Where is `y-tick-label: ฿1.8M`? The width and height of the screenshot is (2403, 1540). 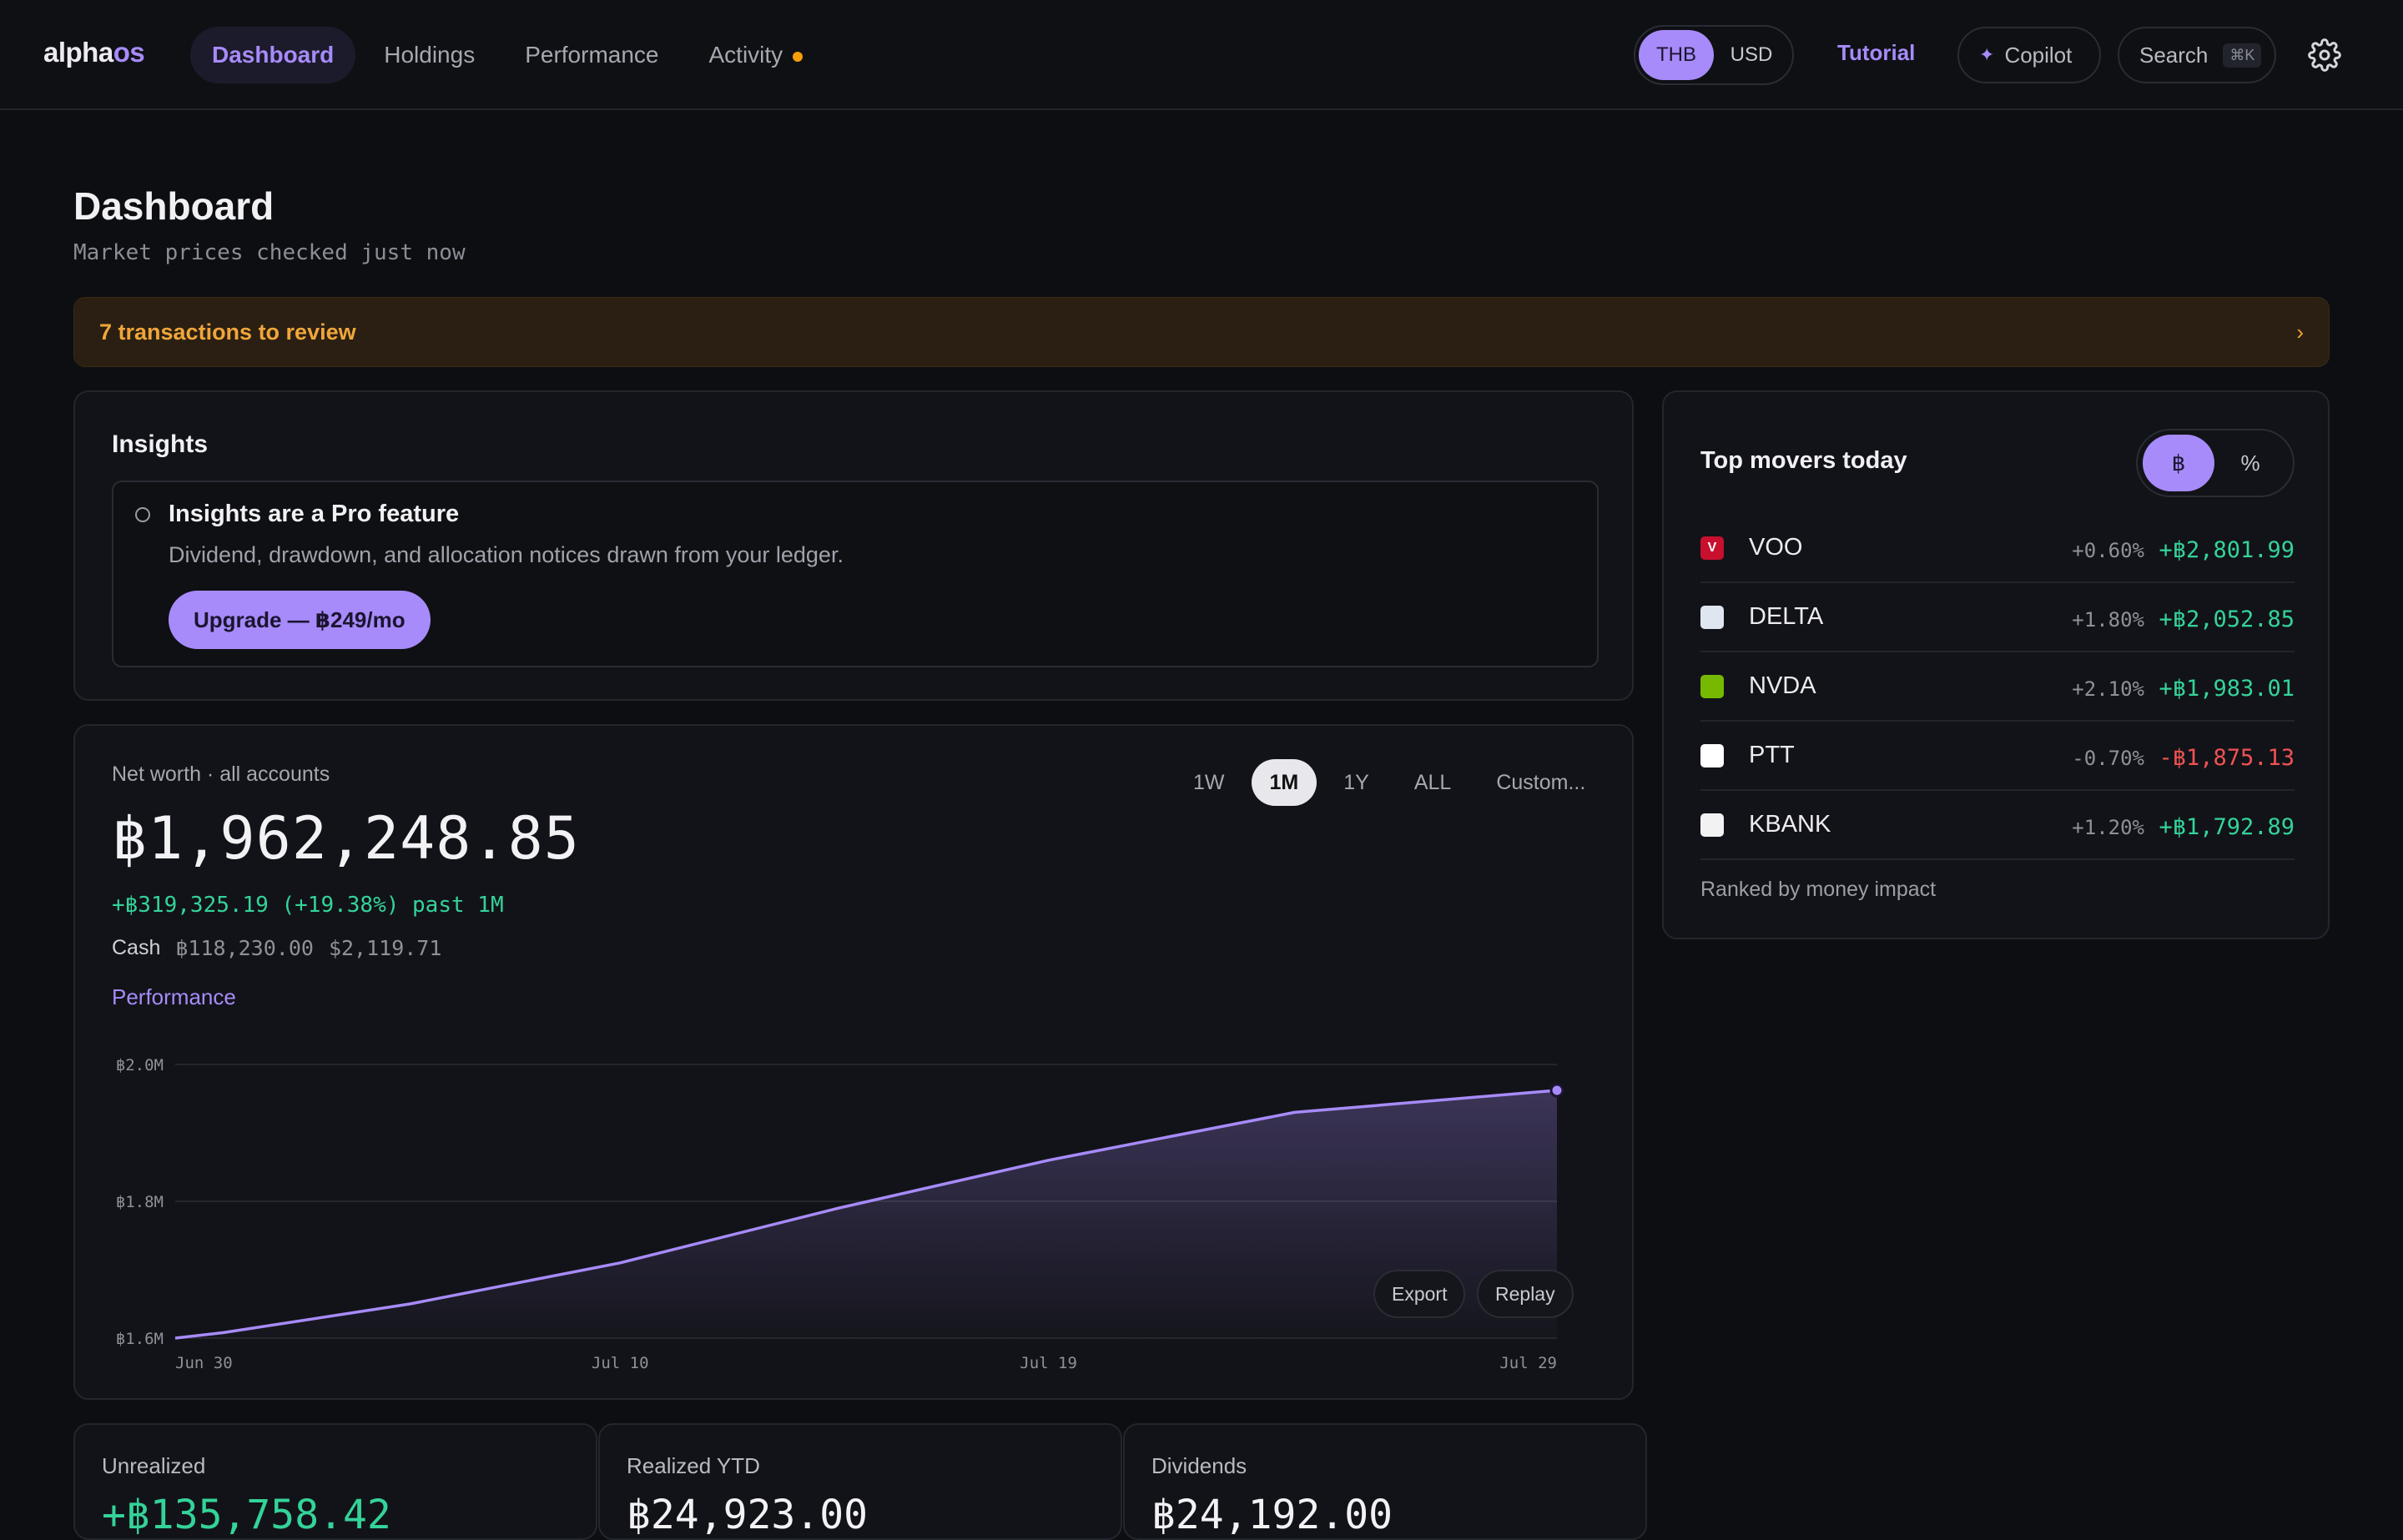
y-tick-label: ฿1.8M is located at coordinates (140, 1202).